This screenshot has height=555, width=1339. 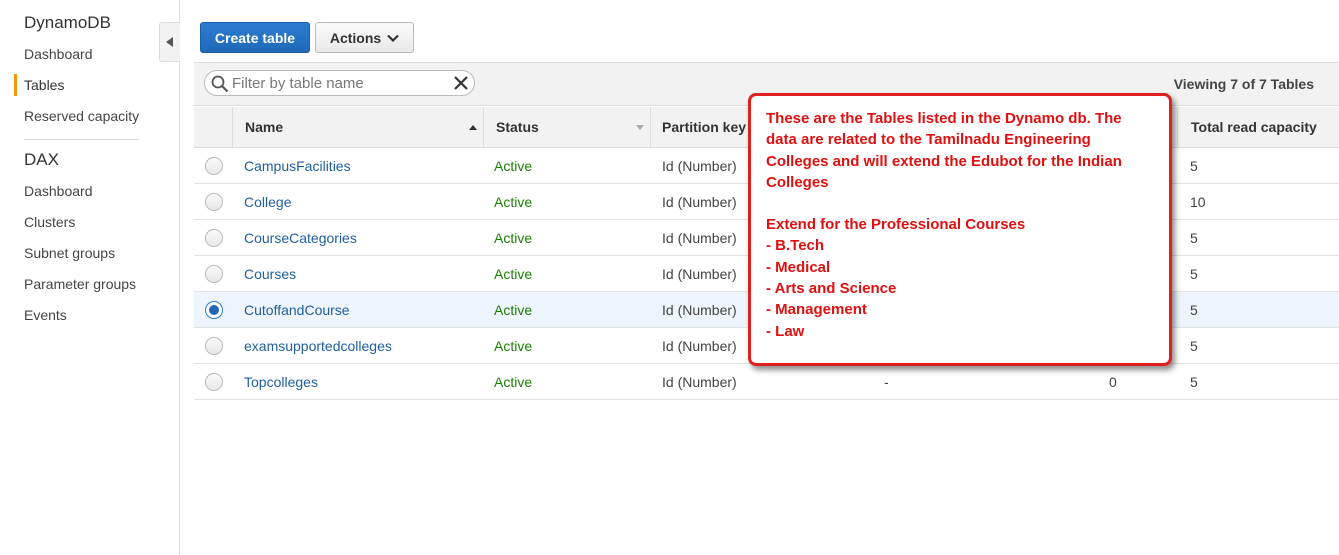 What do you see at coordinates (766, 382) in the screenshot?
I see `table-row: Topcolleges Active Id (Number) - 0 5` at bounding box center [766, 382].